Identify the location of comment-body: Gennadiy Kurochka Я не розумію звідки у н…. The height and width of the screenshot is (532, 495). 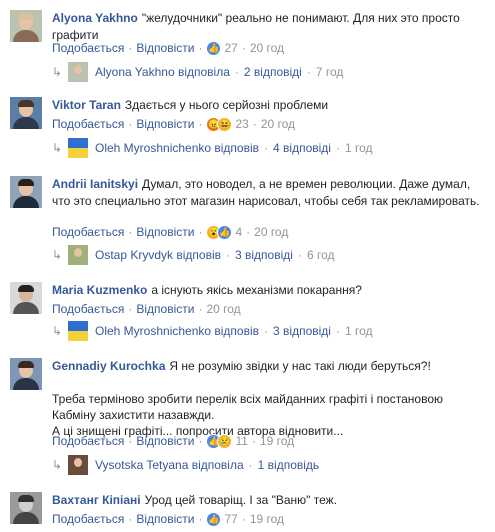
(267, 398).